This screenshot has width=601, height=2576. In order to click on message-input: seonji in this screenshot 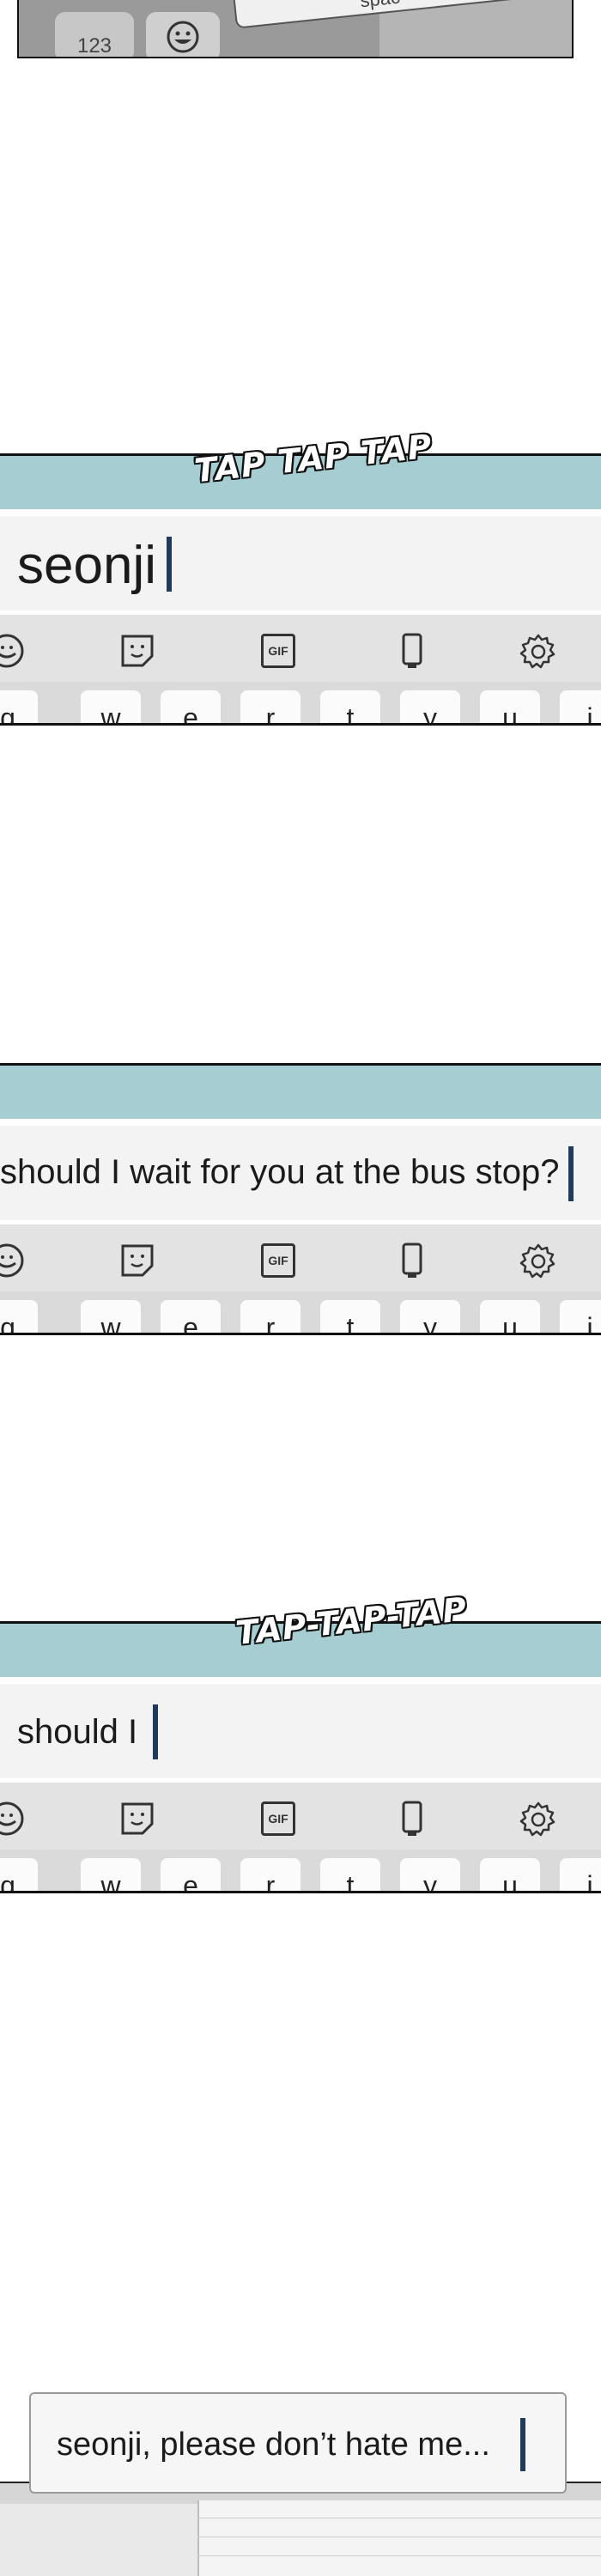, I will do `click(300, 563)`.